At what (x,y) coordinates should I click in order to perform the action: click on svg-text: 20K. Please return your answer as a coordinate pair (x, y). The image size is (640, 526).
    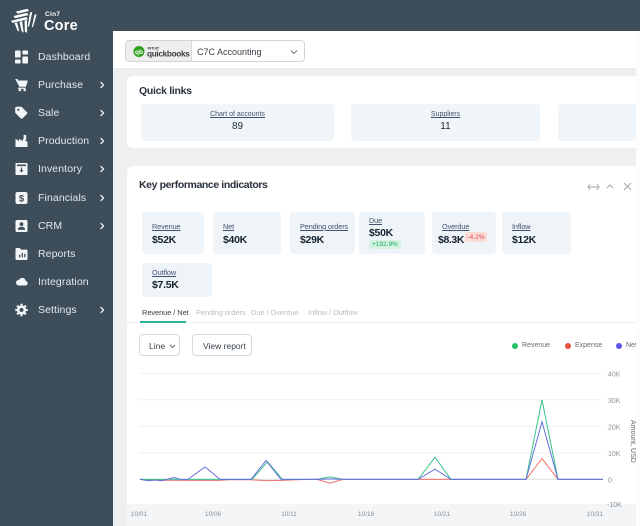
    Looking at the image, I should click on (614, 428).